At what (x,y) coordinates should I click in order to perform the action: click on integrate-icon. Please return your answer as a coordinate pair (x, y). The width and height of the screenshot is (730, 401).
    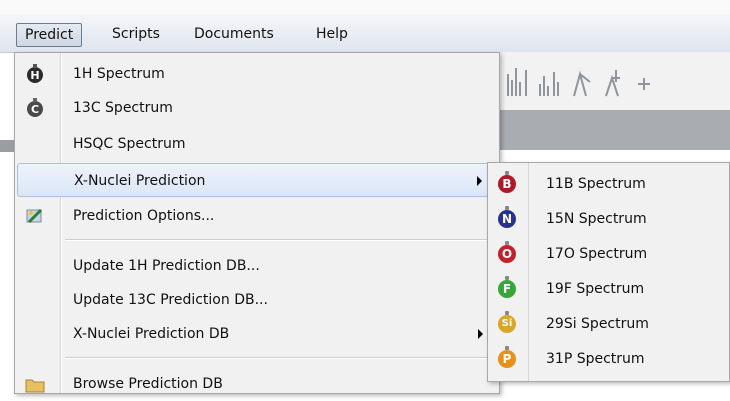
    Looking at the image, I should click on (612, 83).